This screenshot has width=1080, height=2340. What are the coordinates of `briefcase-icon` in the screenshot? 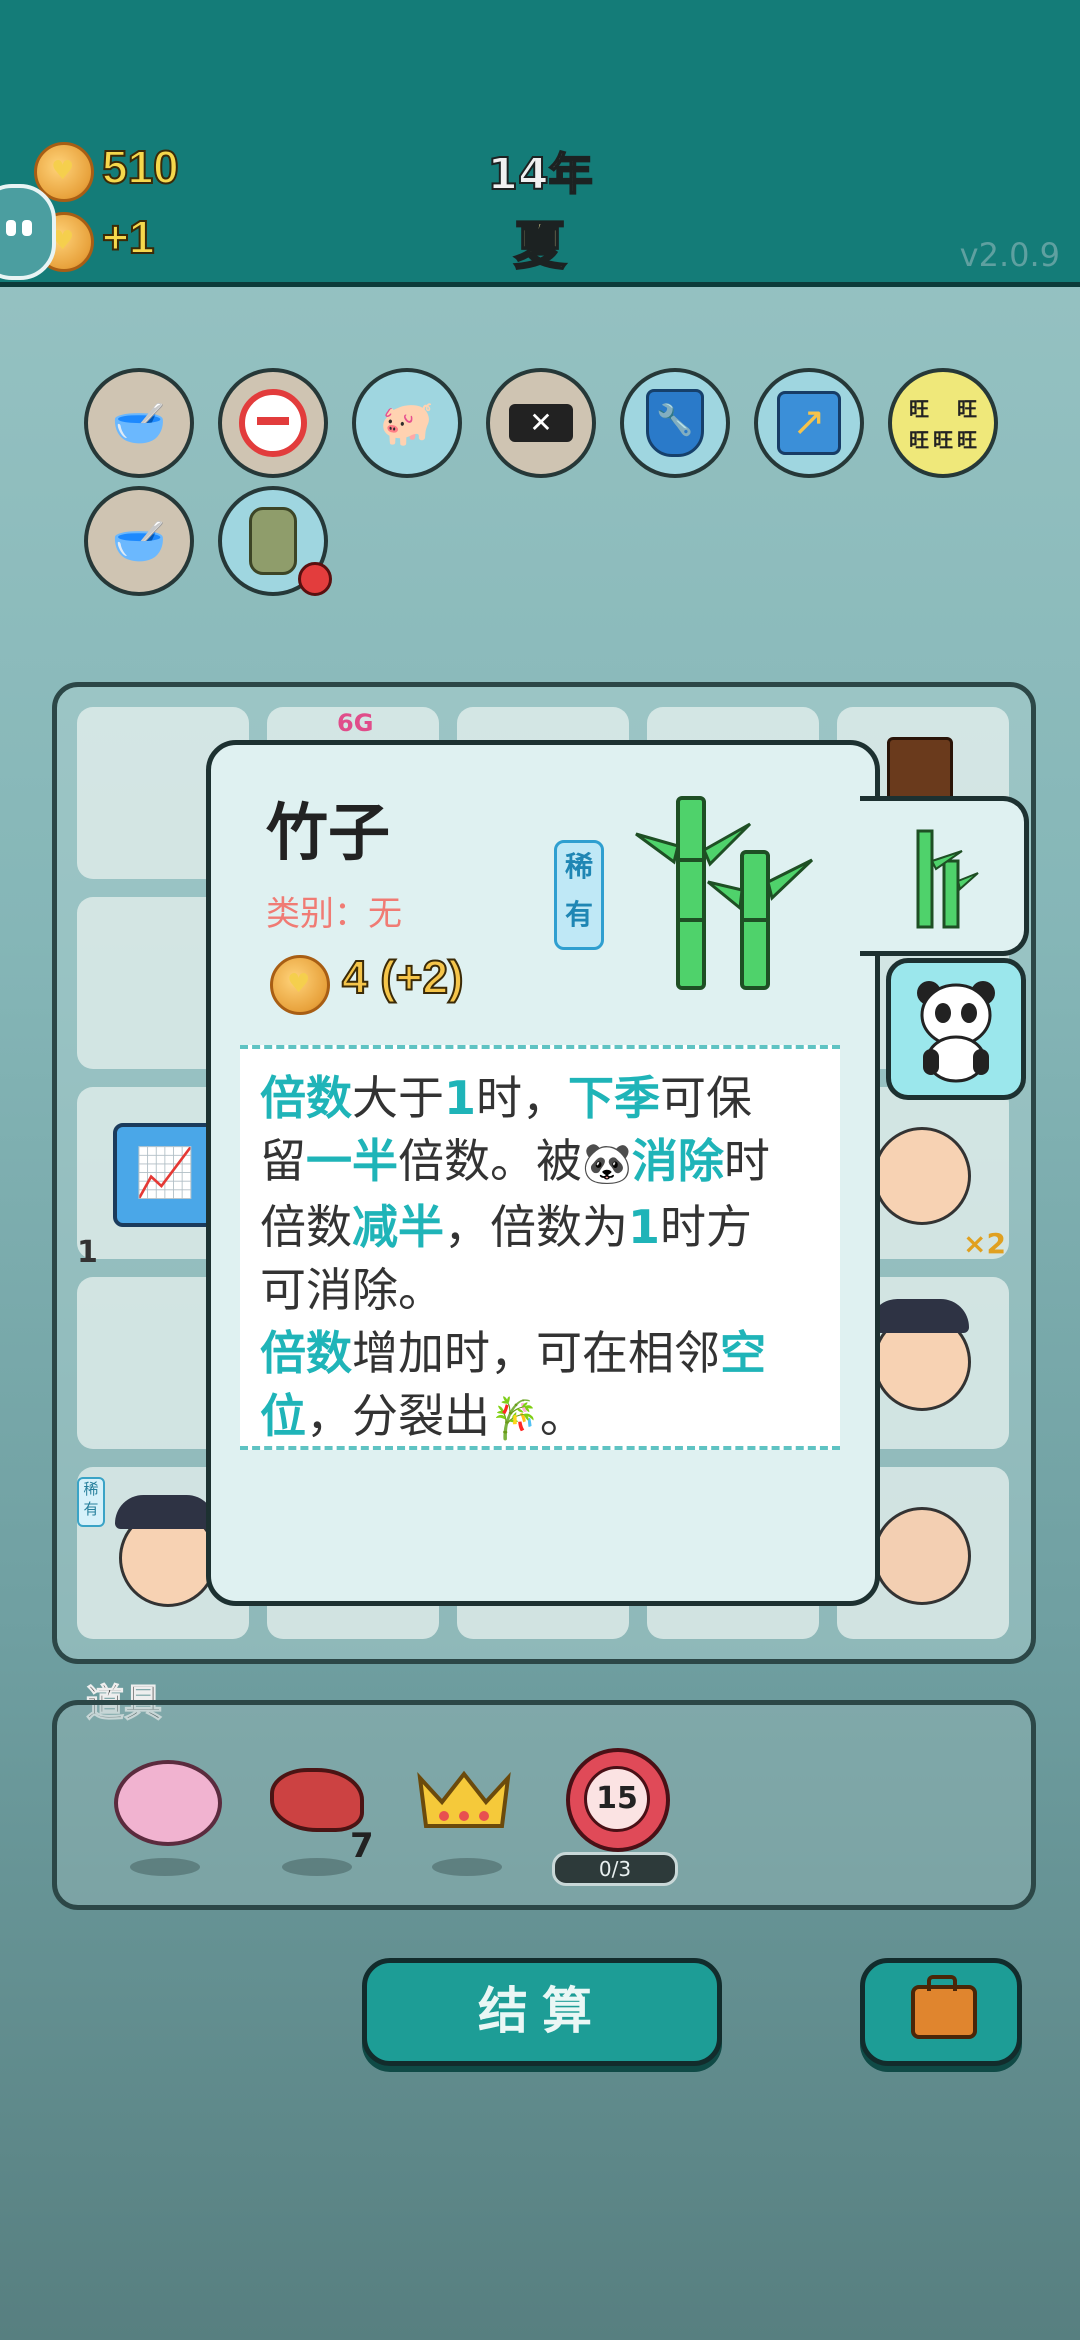 It's located at (944, 2012).